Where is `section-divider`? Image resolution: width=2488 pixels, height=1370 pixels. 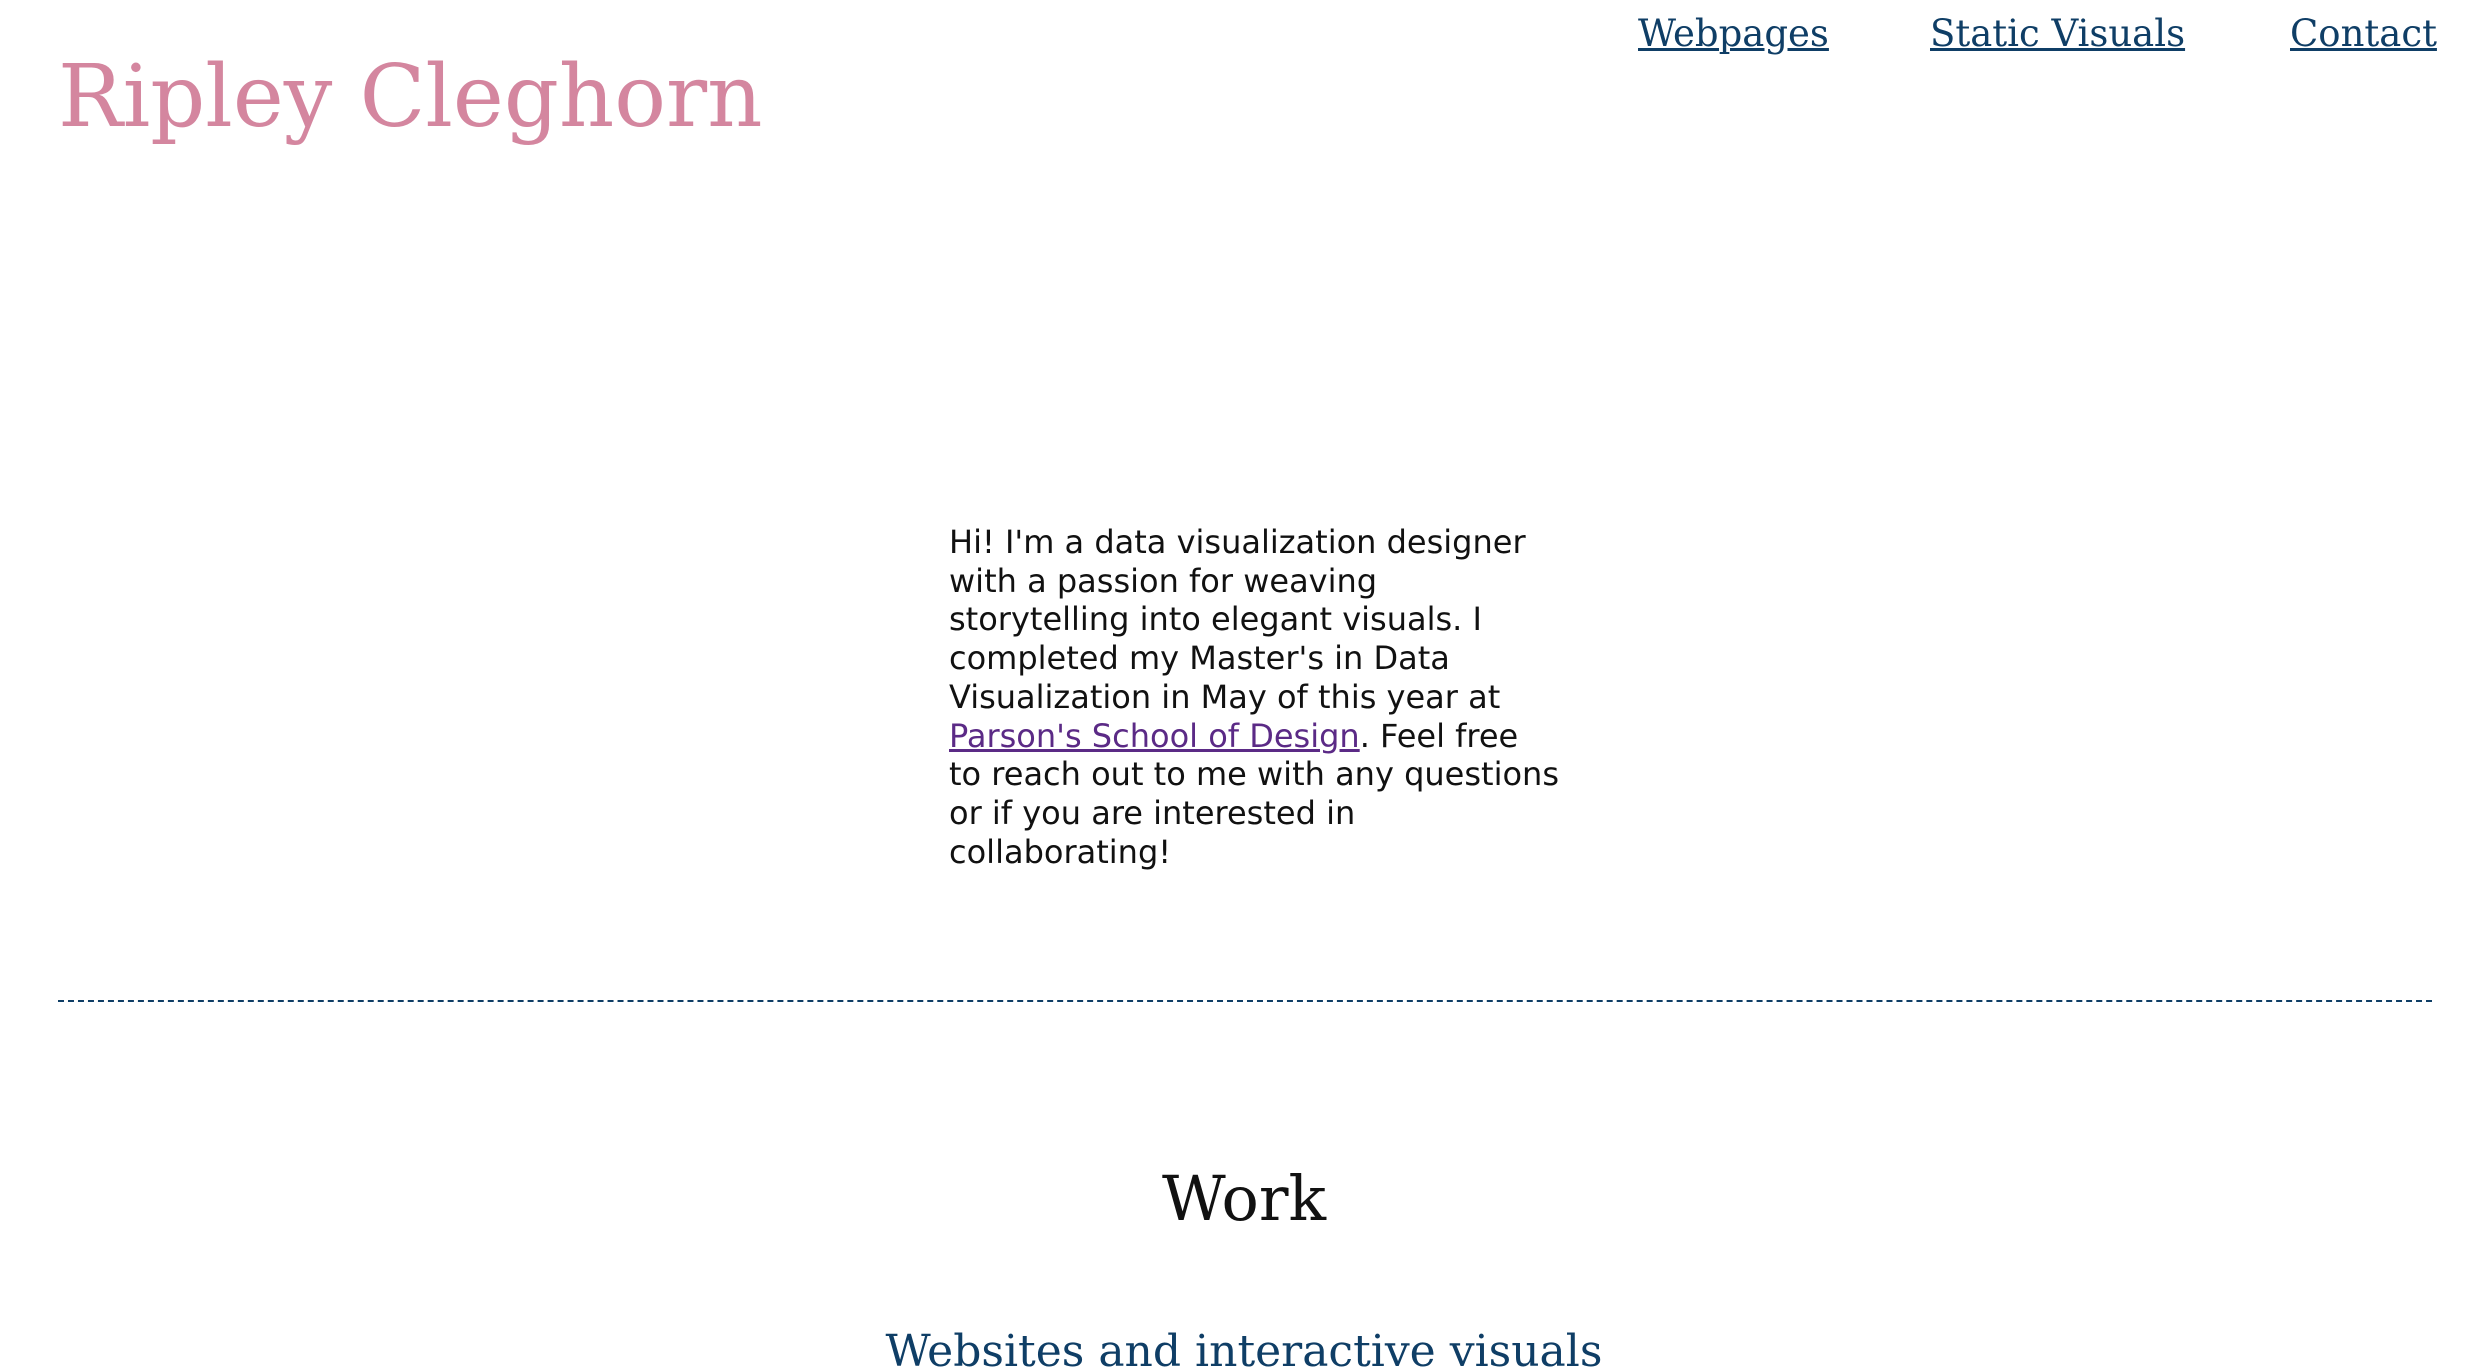
section-divider is located at coordinates (1245, 1001).